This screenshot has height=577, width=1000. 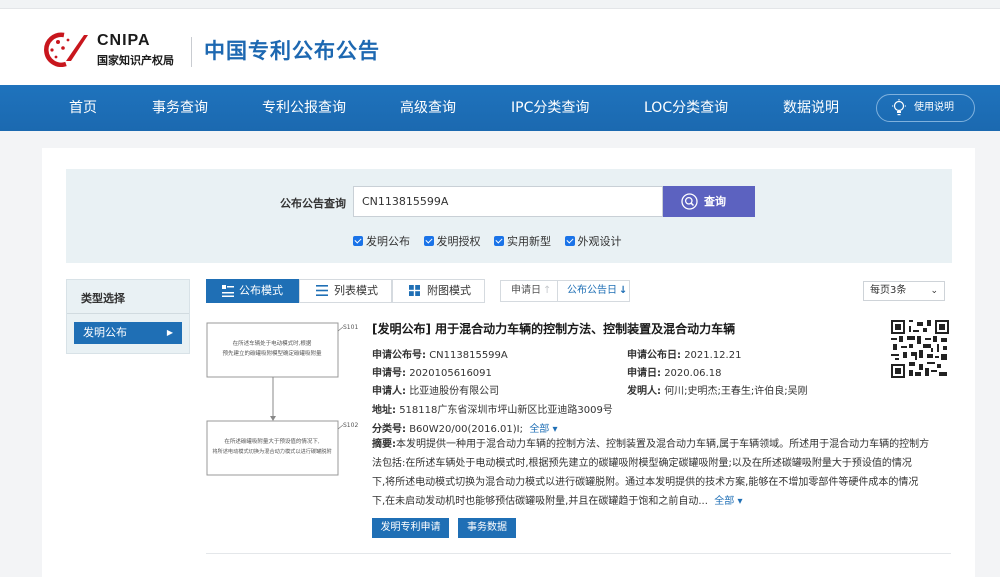 I want to click on filter-label: 外观设计, so click(x=599, y=241).